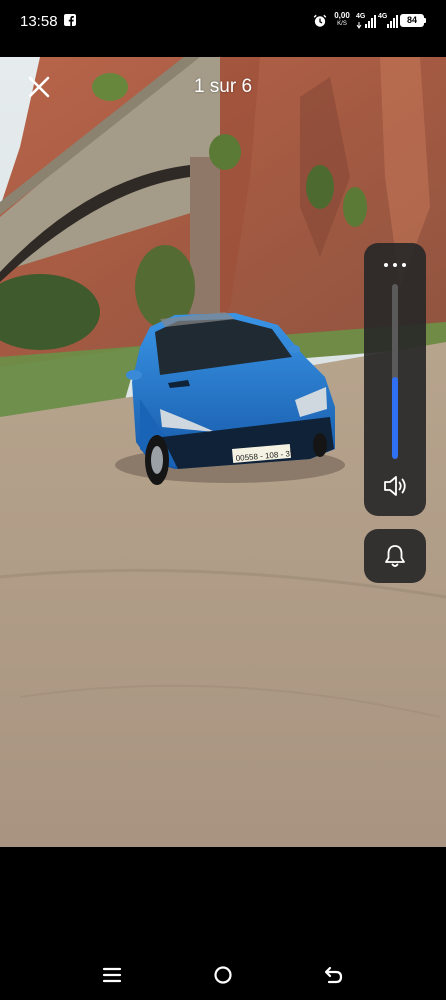  I want to click on photo-counter: 1 sur 6, so click(223, 86).